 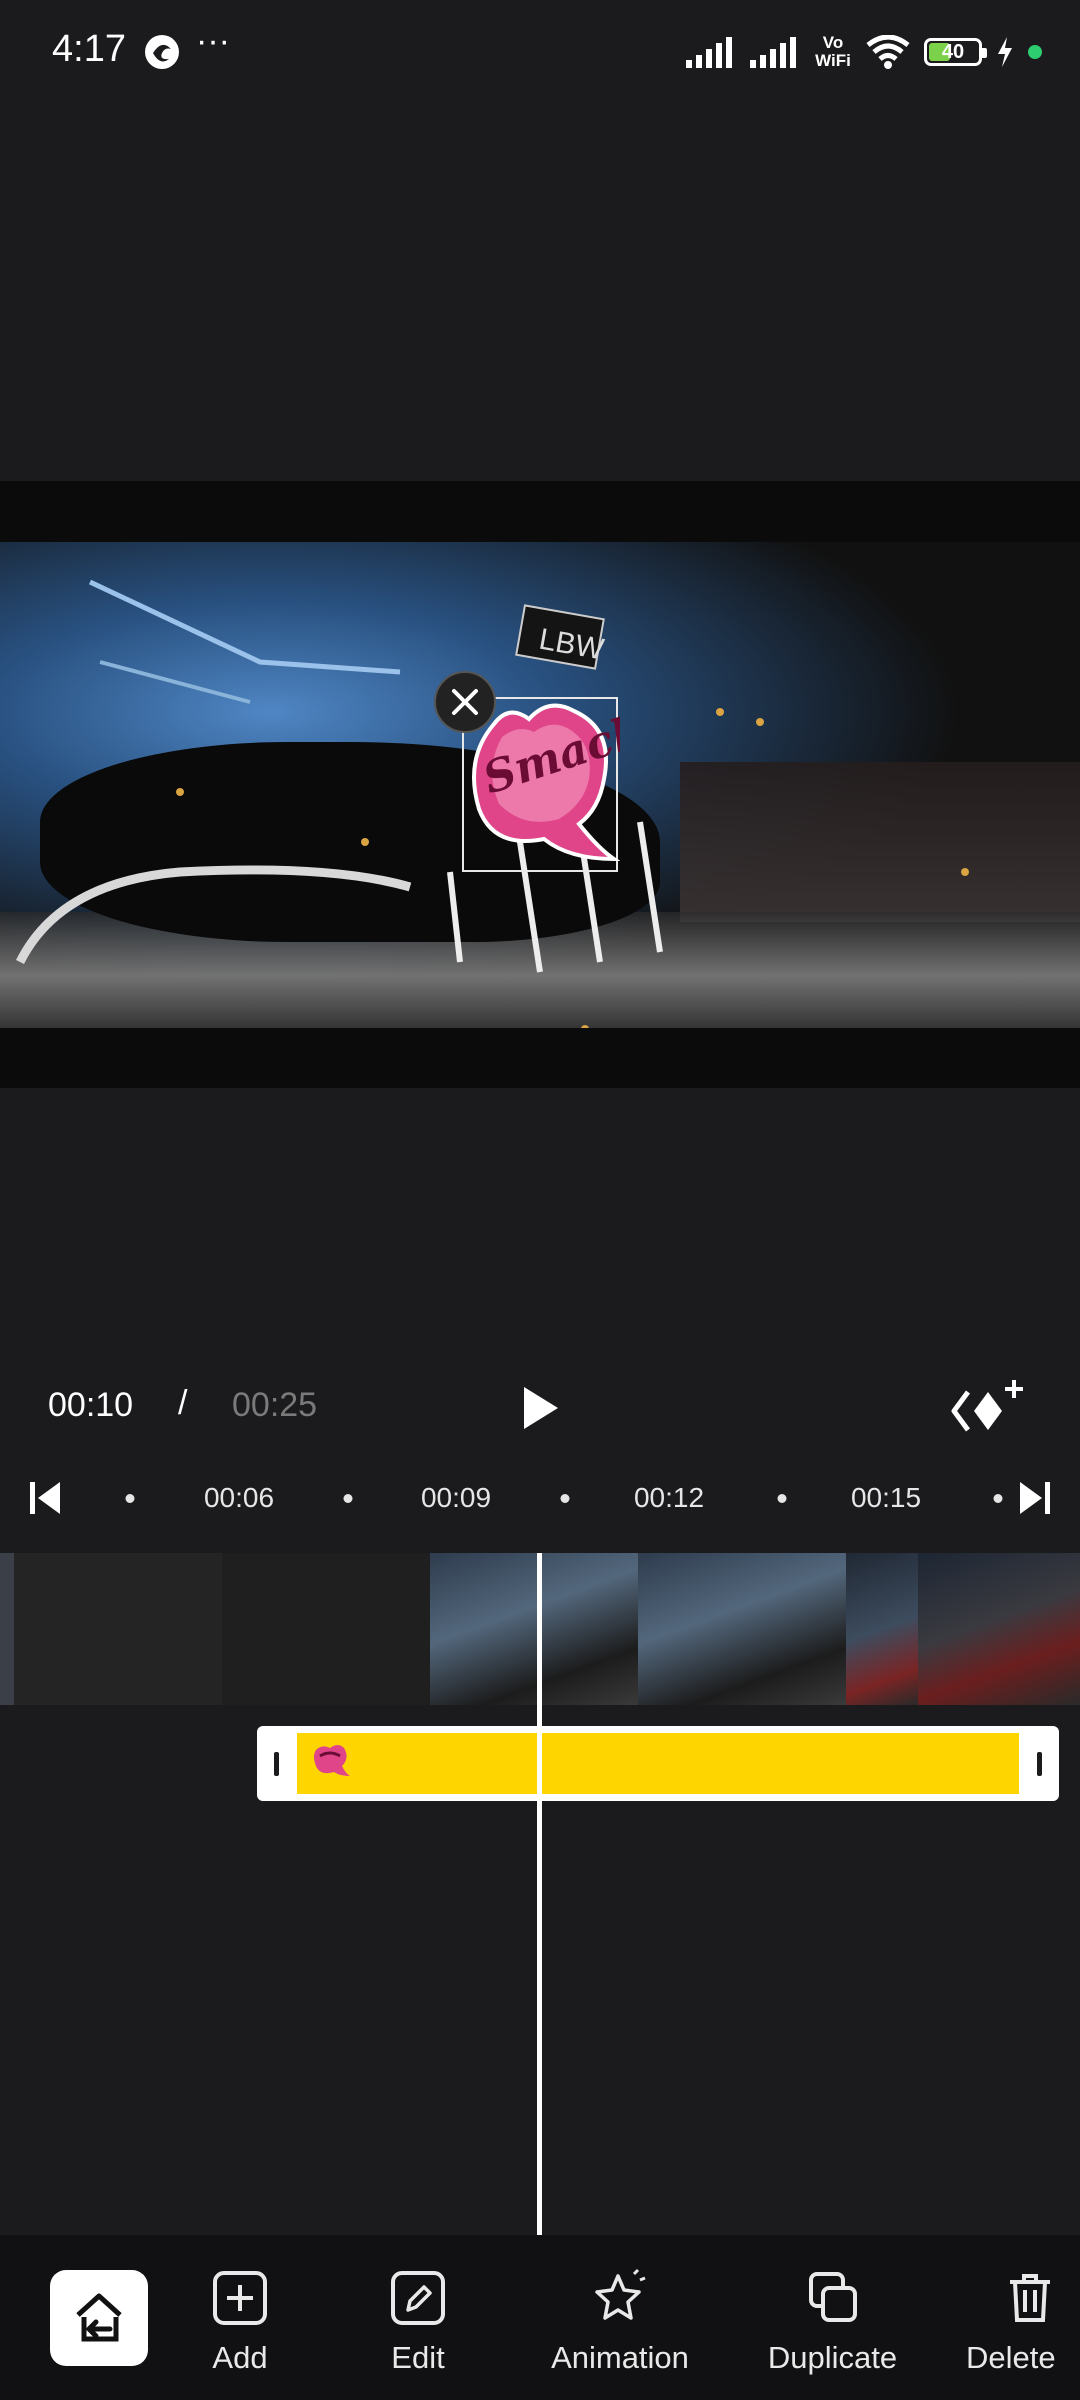 What do you see at coordinates (540, 1499) in the screenshot?
I see `timeline-ruler: 00:06 00:09 00:12 00:15` at bounding box center [540, 1499].